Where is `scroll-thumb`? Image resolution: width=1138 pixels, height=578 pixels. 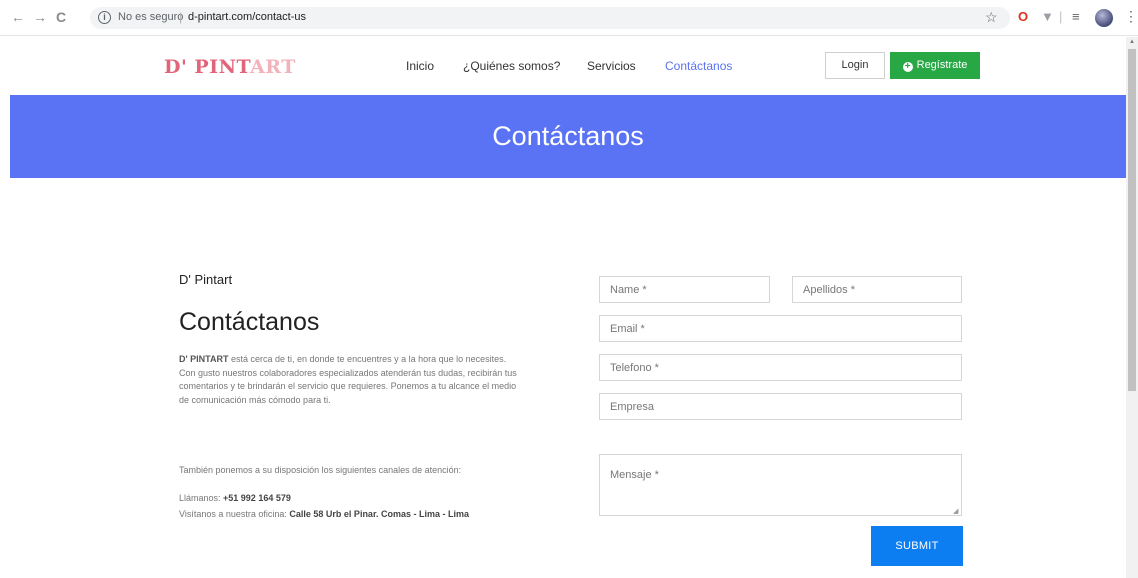
scroll-thumb is located at coordinates (1132, 220).